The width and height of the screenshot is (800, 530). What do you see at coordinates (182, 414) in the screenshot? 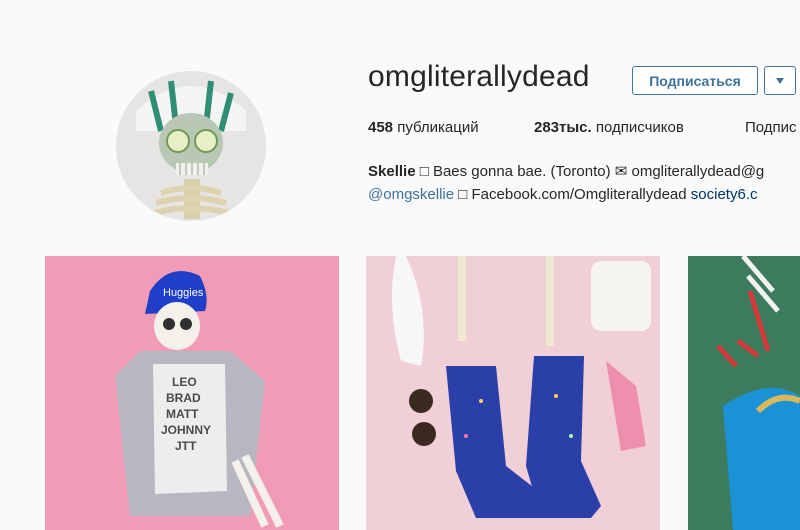
I see `shirt-line-3: MATT` at bounding box center [182, 414].